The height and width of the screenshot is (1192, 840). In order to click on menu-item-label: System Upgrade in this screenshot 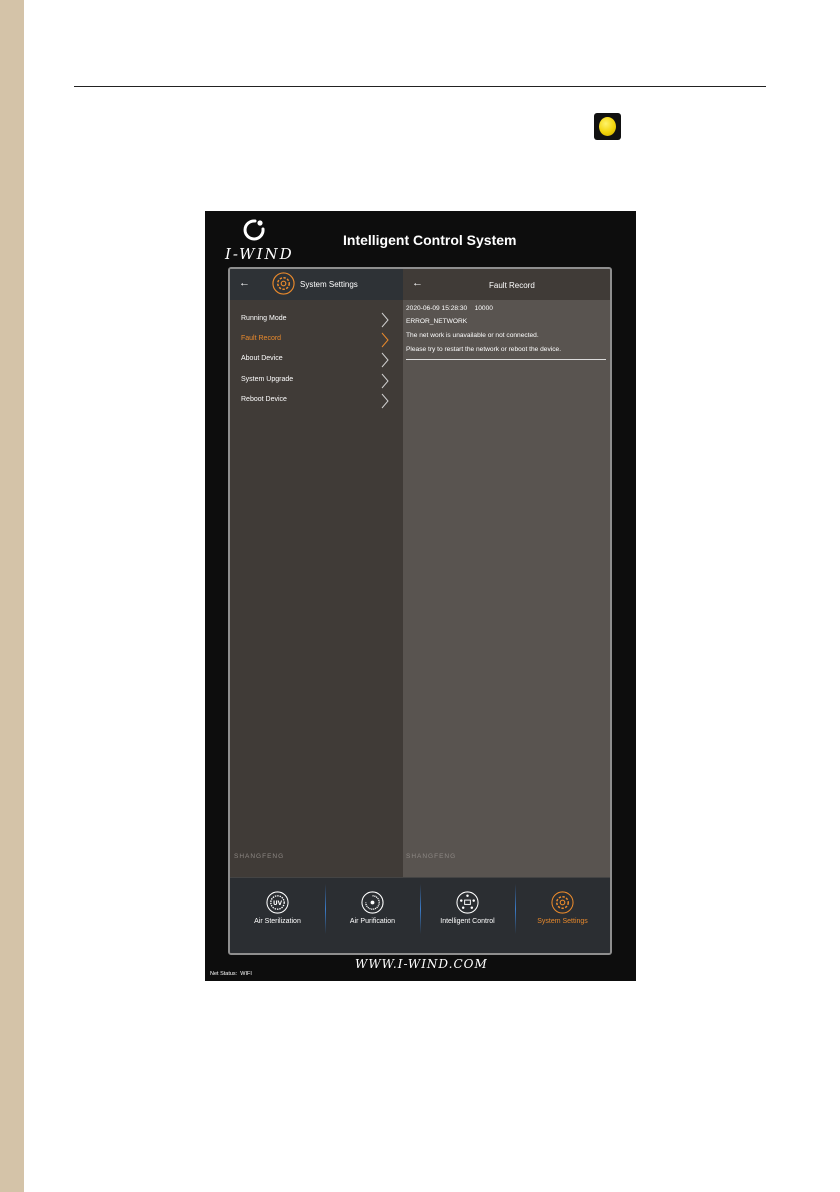, I will do `click(267, 379)`.